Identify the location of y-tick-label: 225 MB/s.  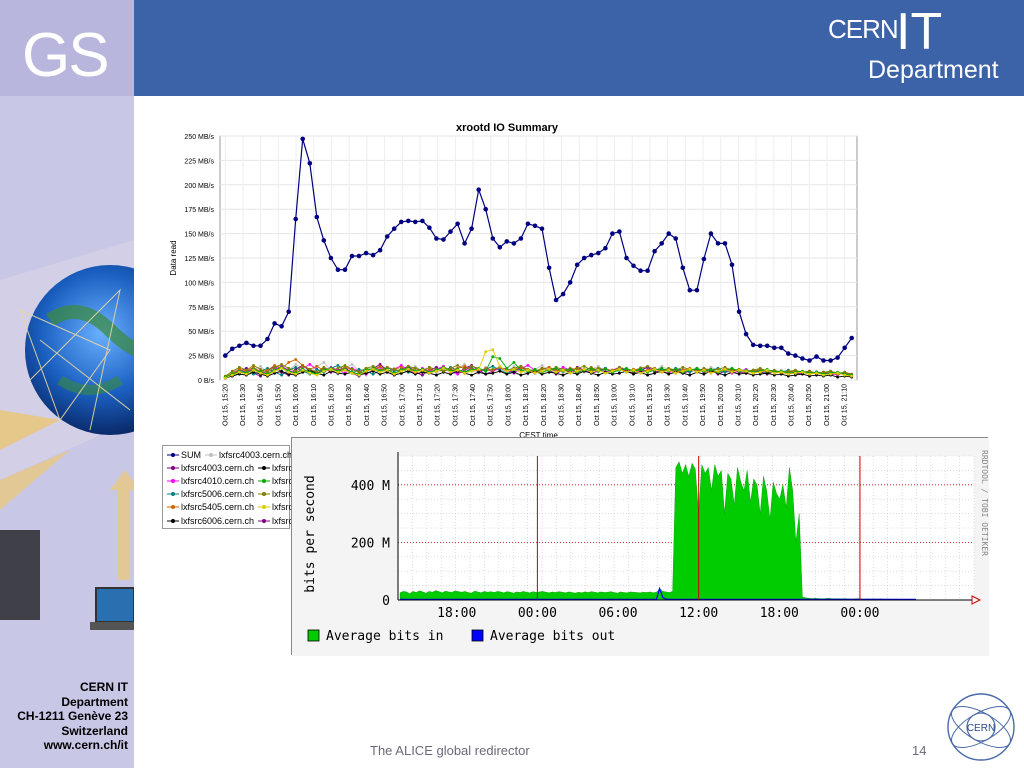
(199, 161).